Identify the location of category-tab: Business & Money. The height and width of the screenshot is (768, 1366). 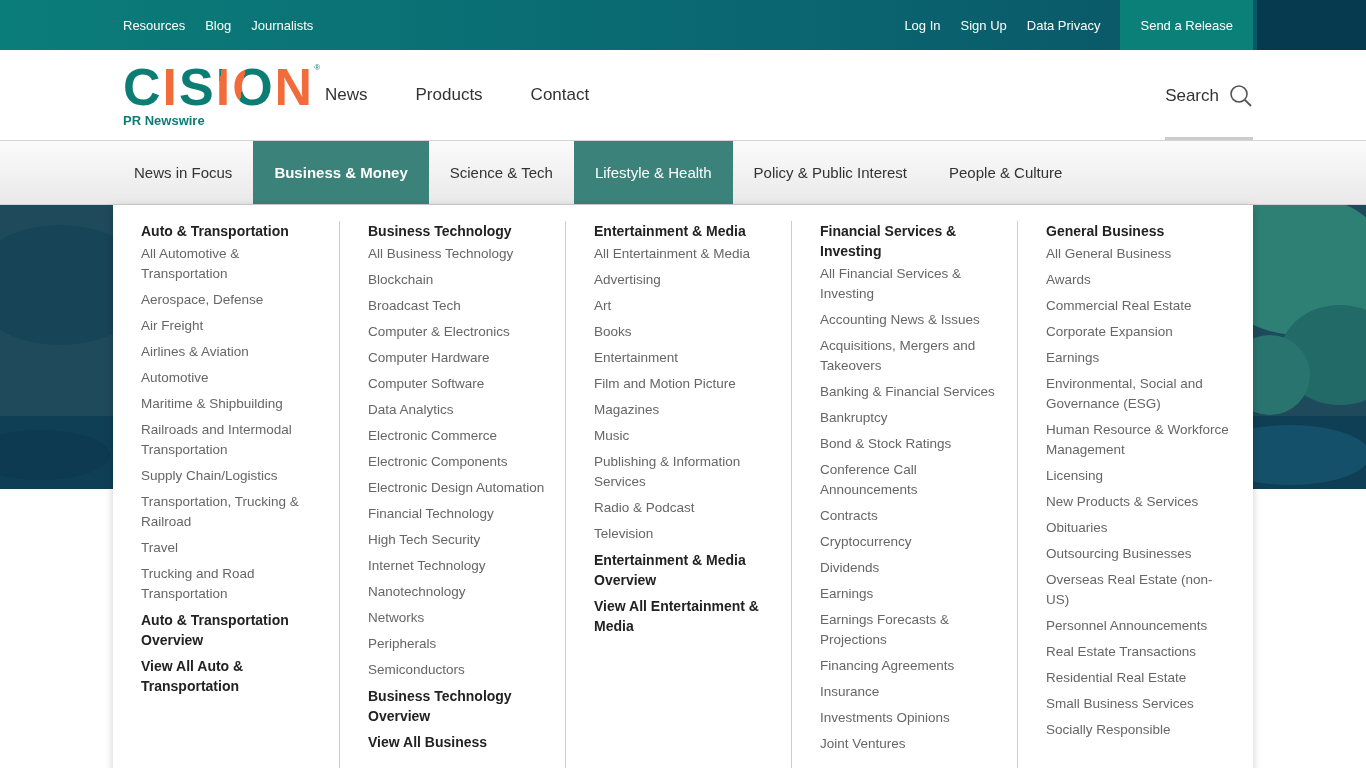
(341, 172).